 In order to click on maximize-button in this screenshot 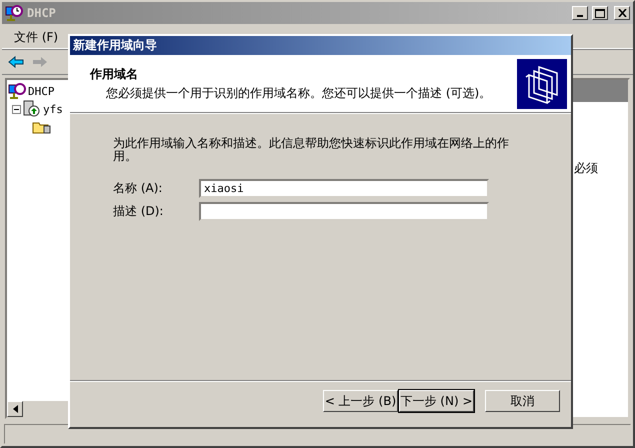, I will do `click(600, 13)`.